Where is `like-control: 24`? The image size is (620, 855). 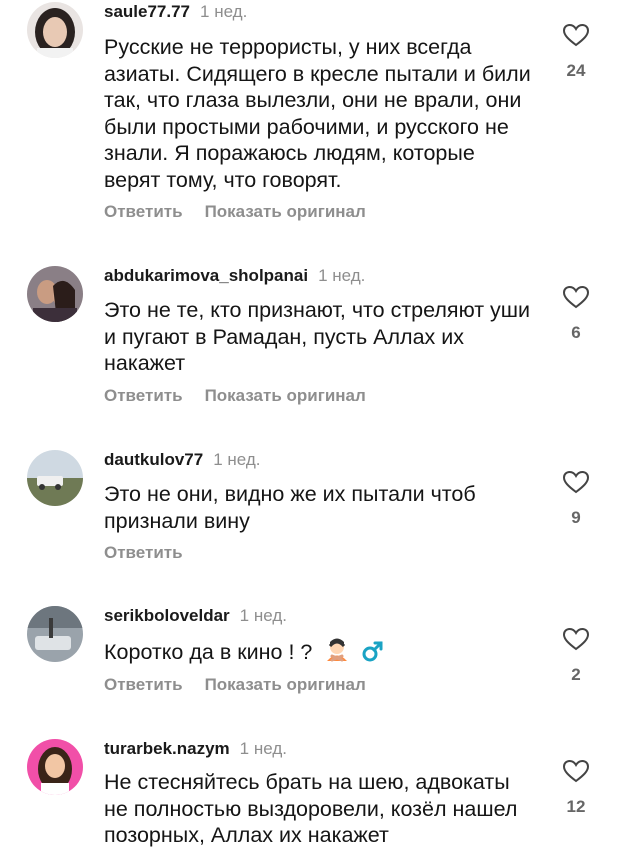 like-control: 24 is located at coordinates (576, 52).